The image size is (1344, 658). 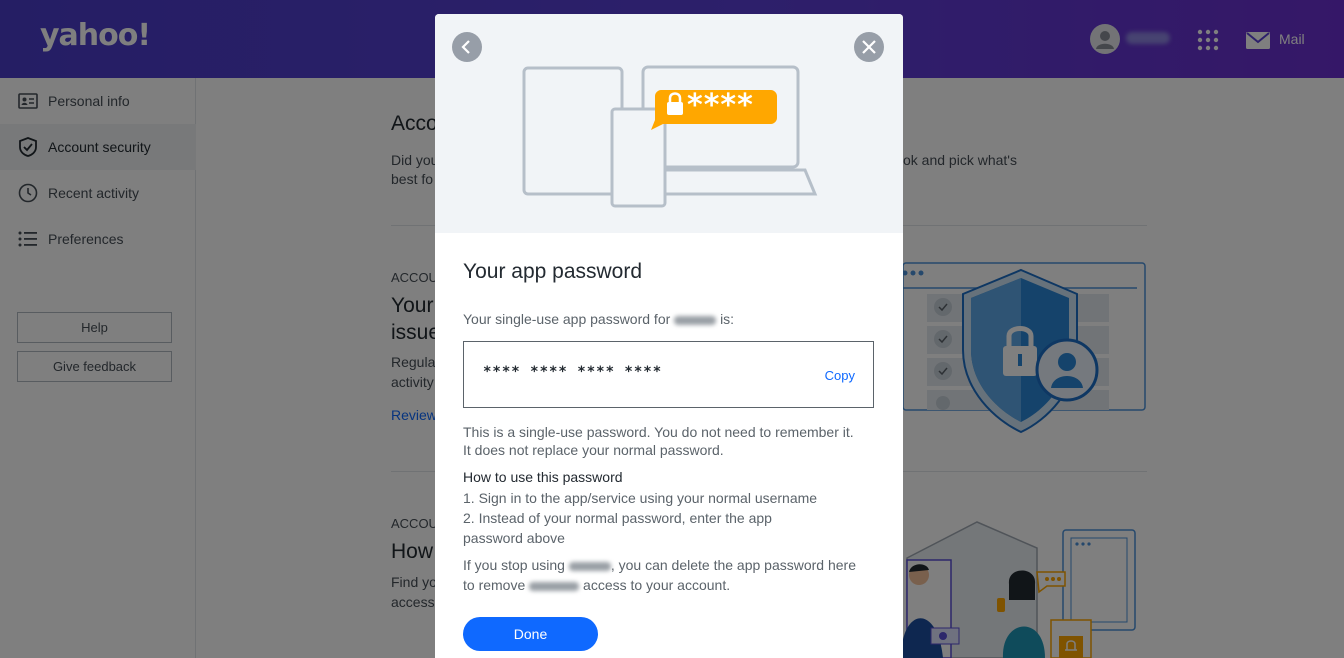 What do you see at coordinates (670, 136) in the screenshot?
I see `devices-illustration` at bounding box center [670, 136].